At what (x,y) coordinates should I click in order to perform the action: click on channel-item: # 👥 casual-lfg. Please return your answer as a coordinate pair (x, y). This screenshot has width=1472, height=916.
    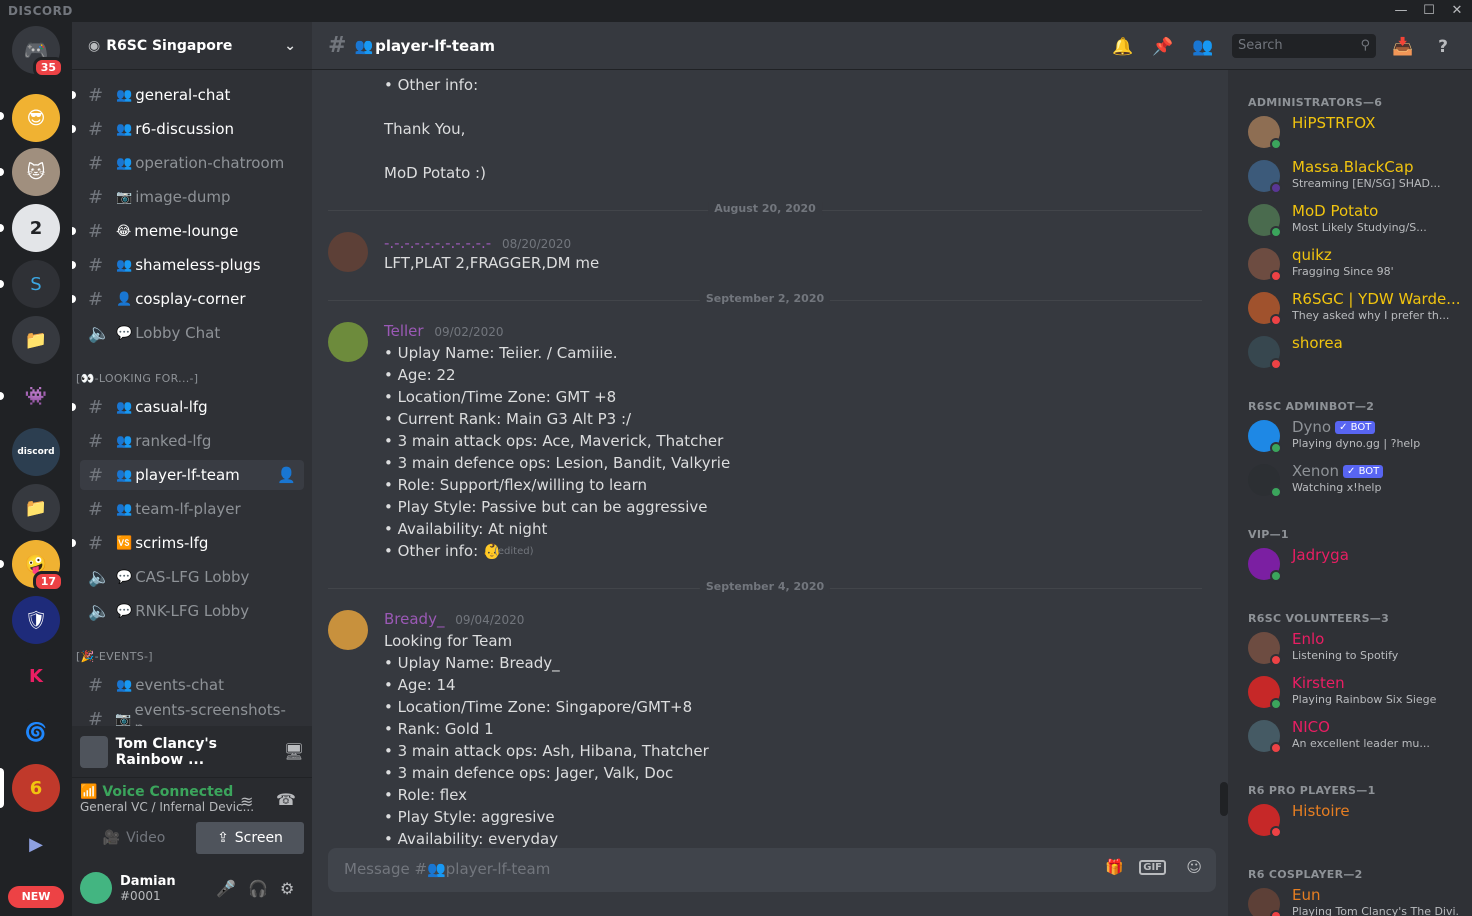
    Looking at the image, I should click on (188, 407).